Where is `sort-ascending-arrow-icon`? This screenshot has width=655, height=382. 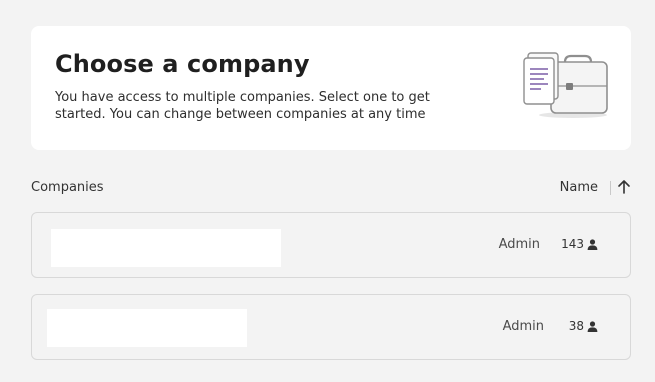 sort-ascending-arrow-icon is located at coordinates (624, 187).